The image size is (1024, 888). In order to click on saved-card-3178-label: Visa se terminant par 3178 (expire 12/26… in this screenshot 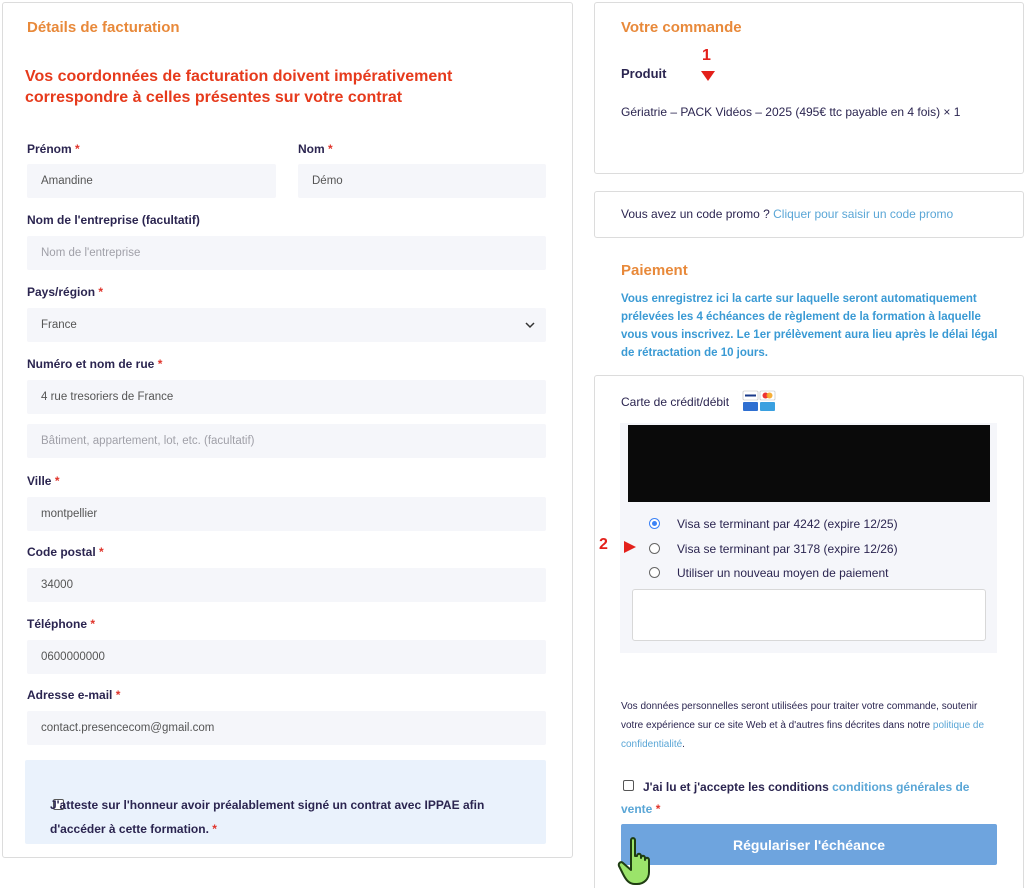, I will do `click(787, 549)`.